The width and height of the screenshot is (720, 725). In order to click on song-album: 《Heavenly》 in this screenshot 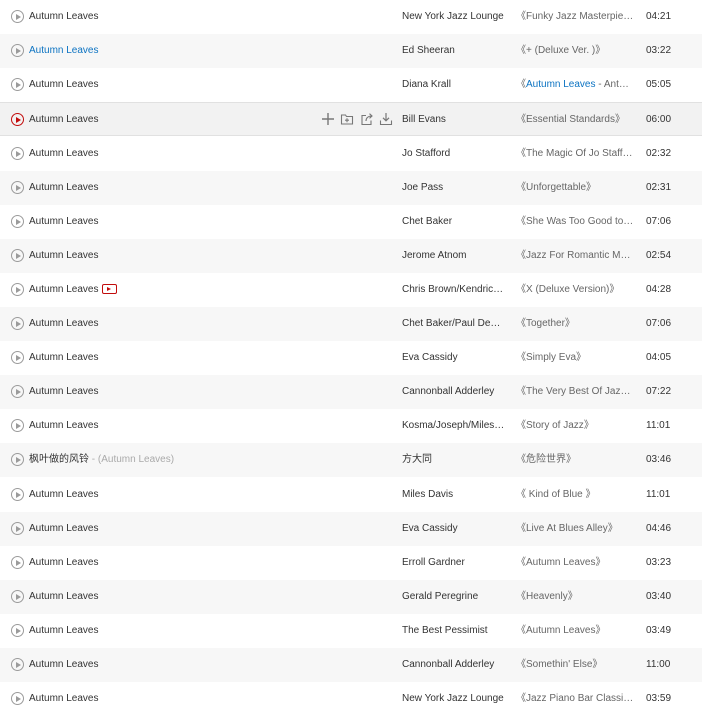, I will do `click(575, 597)`.